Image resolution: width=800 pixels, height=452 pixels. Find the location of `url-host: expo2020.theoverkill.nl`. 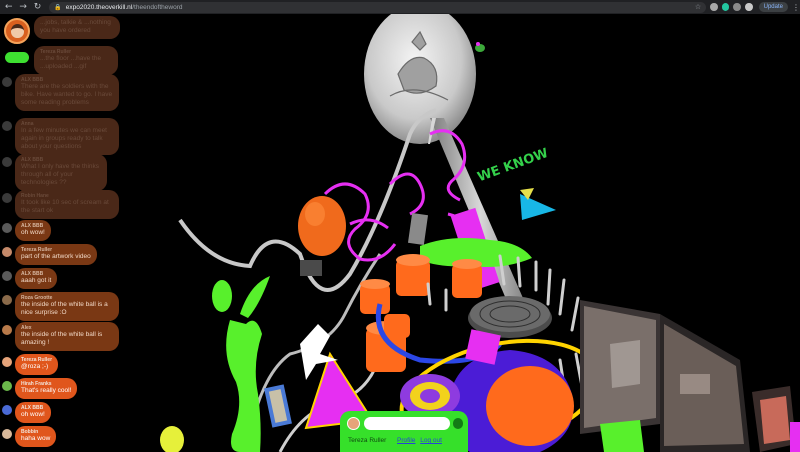

url-host: expo2020.theoverkill.nl is located at coordinates (99, 7).